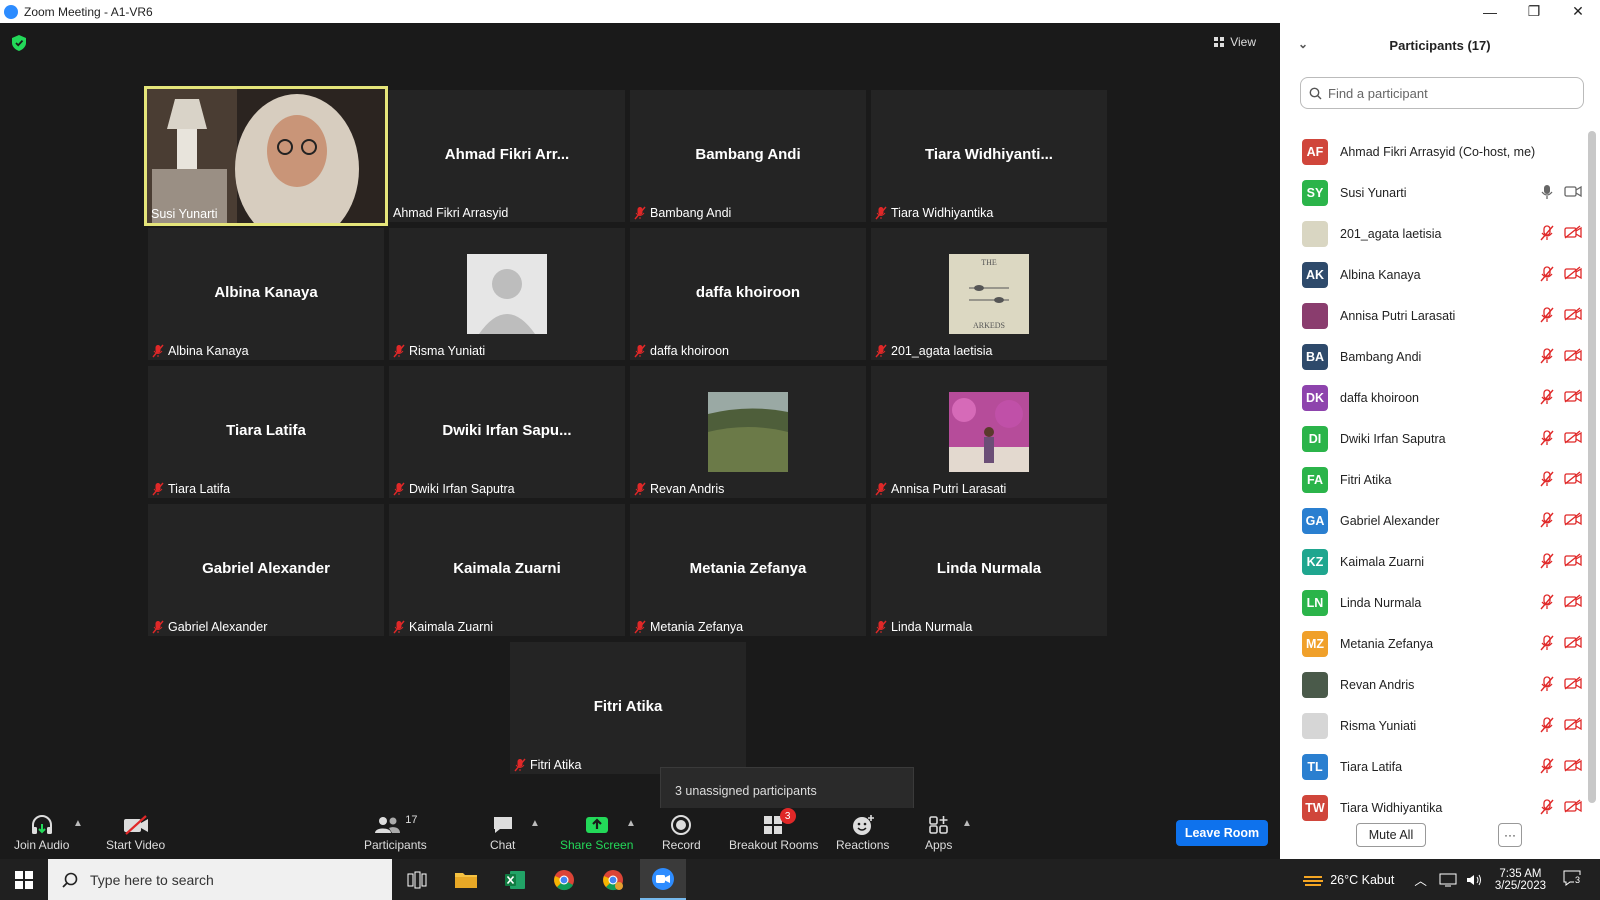 The height and width of the screenshot is (900, 1600). Describe the element at coordinates (395, 832) in the screenshot. I see `participants-button: 17 Participants` at that location.